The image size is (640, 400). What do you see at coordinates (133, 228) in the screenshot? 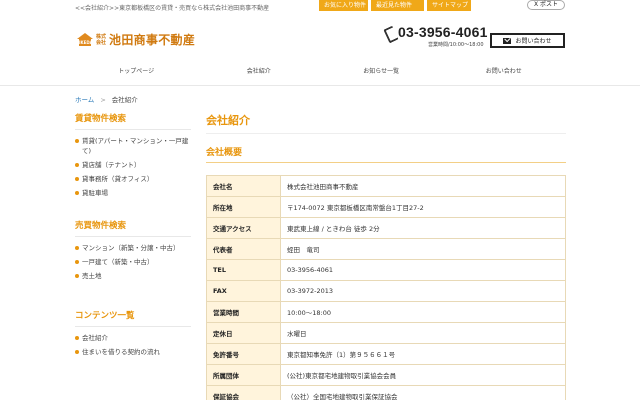
I see `sidebar-title-sale: 売買物件検索` at bounding box center [133, 228].